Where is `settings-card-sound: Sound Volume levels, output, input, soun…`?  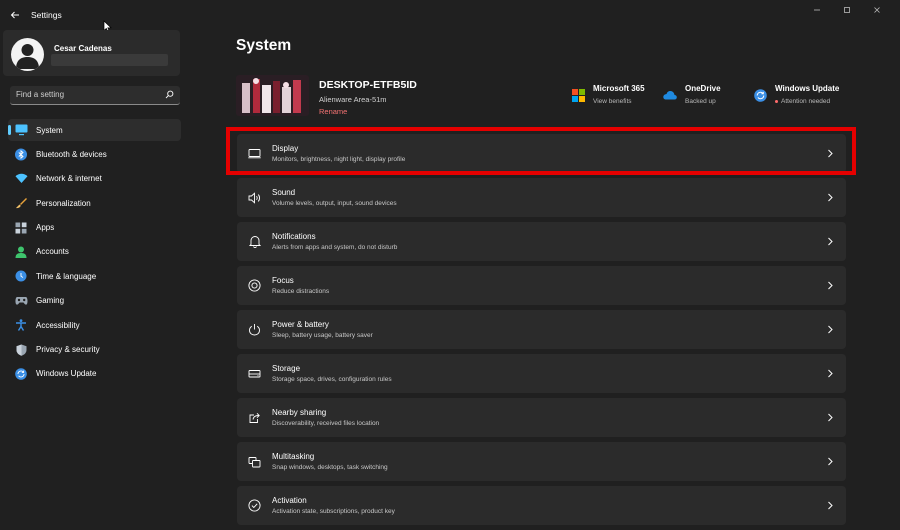
settings-card-sound: Sound Volume levels, output, input, soun… is located at coordinates (541, 197).